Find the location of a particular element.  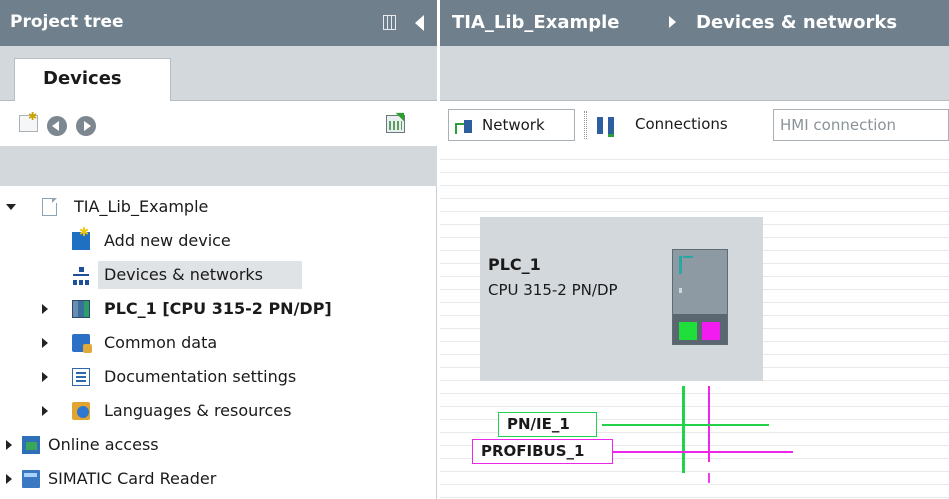

common-data-icon is located at coordinates (82, 343).